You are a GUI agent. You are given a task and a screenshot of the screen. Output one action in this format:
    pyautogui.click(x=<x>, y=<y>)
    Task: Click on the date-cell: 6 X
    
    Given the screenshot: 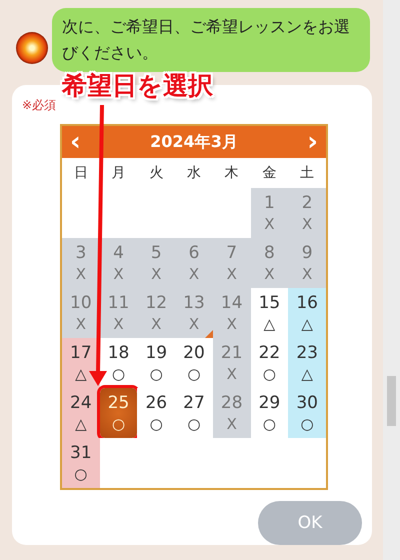 What is the action you would take?
    pyautogui.click(x=194, y=263)
    